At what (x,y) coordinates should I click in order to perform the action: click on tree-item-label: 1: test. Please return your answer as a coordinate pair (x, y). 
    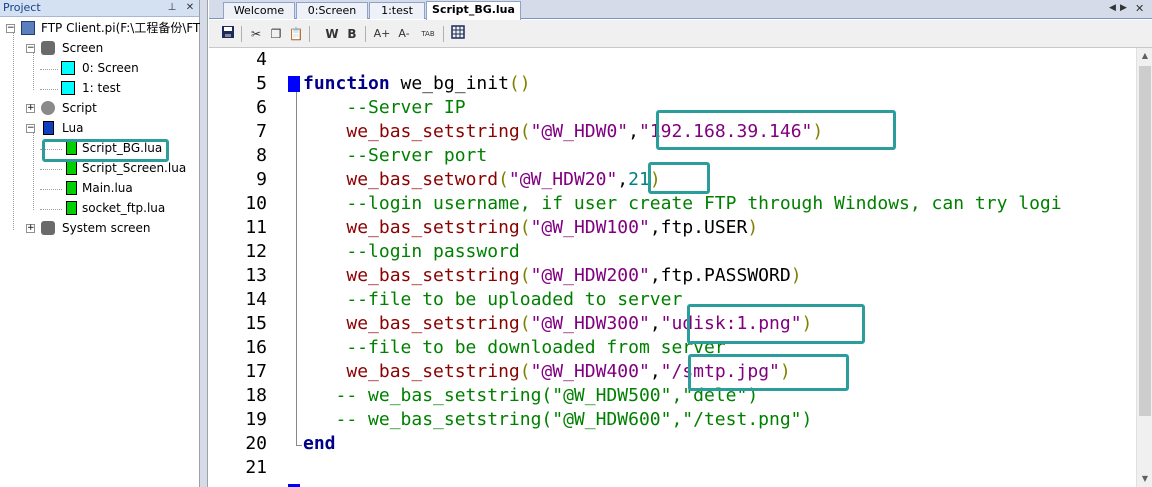
    Looking at the image, I should click on (101, 88).